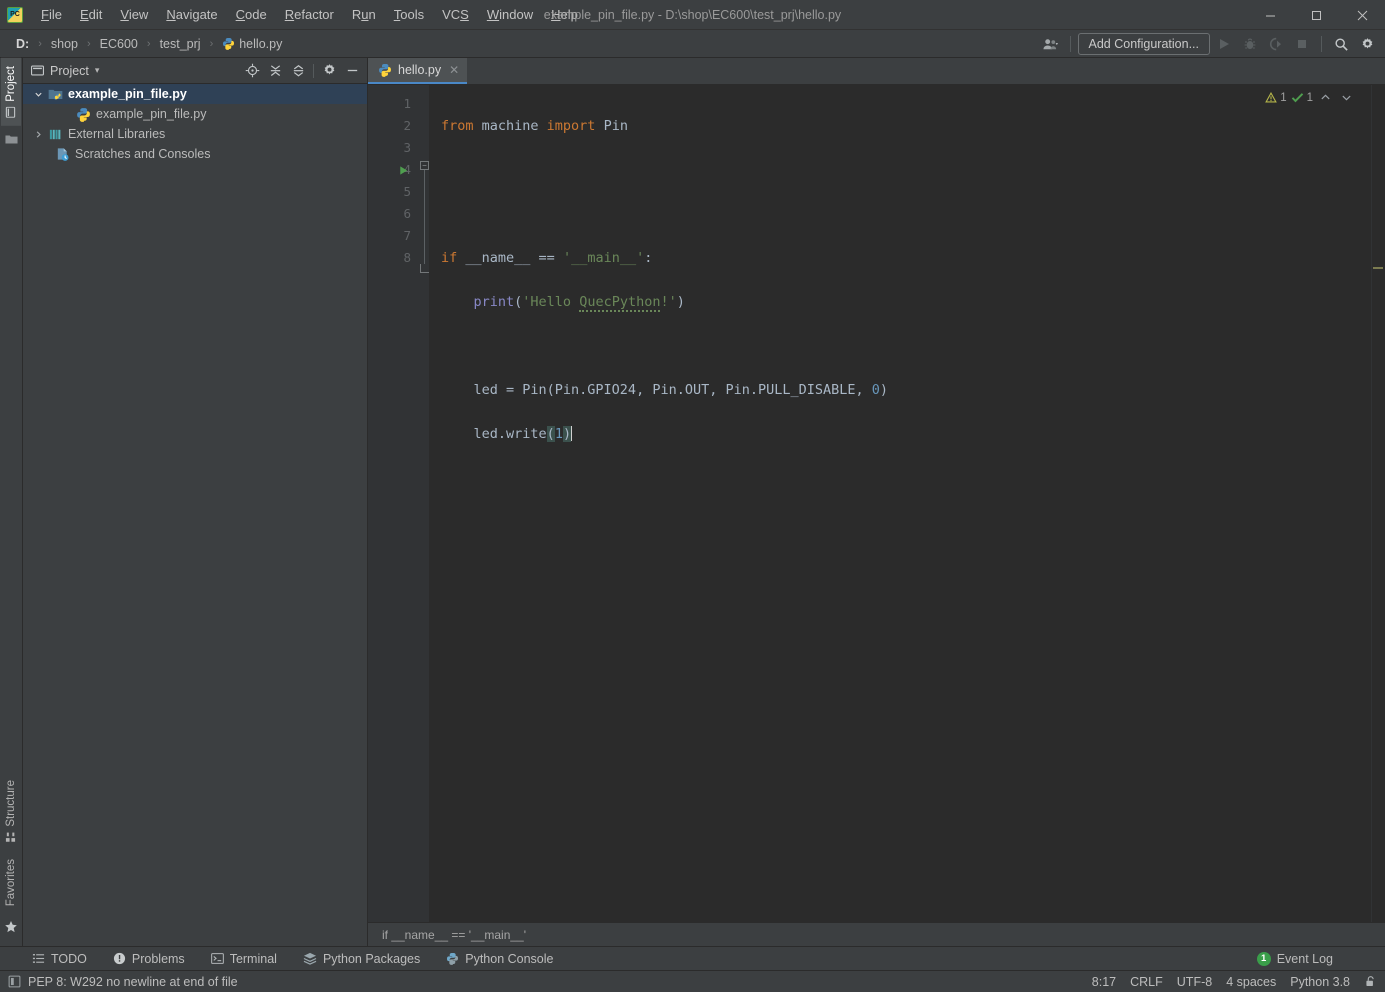 The image size is (1385, 992). What do you see at coordinates (275, 71) in the screenshot?
I see `expand-all-icon` at bounding box center [275, 71].